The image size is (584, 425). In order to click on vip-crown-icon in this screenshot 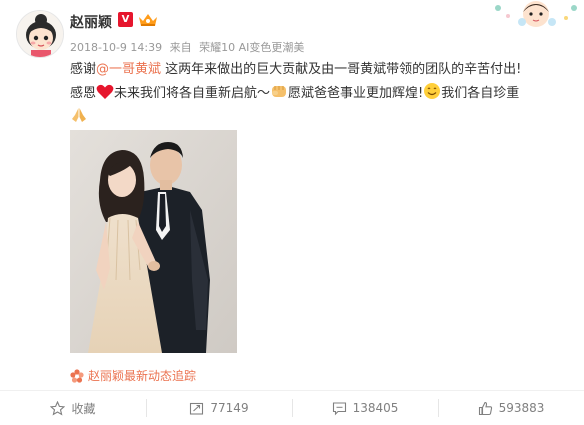, I will do `click(148, 19)`.